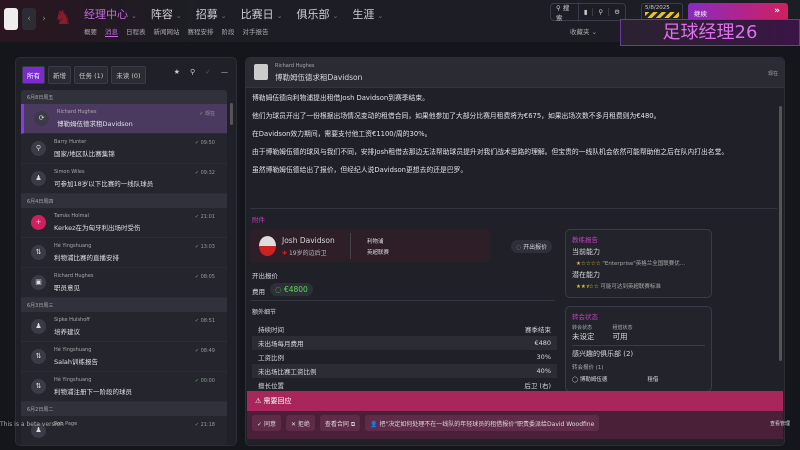 The image size is (800, 450). What do you see at coordinates (124, 223) in the screenshot?
I see `message-item: + Tamás Holmal Kerkez在为匈牙利出场时受伤 ✓ 21:01` at bounding box center [124, 223].